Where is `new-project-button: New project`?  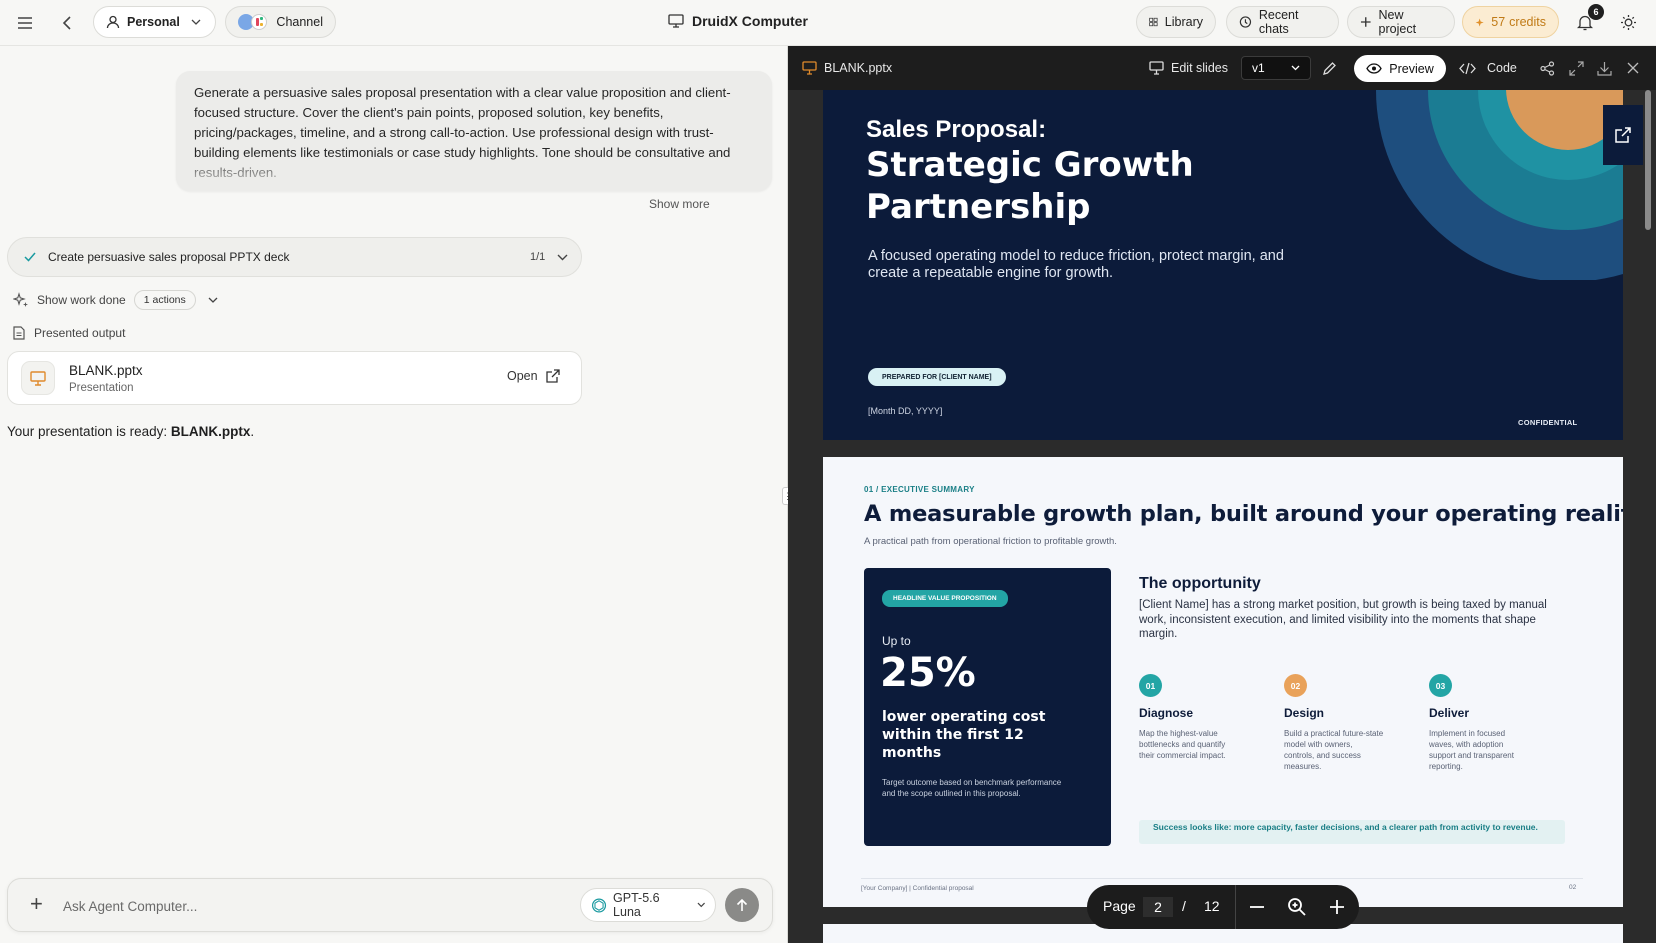
new-project-button: New project is located at coordinates (1401, 22).